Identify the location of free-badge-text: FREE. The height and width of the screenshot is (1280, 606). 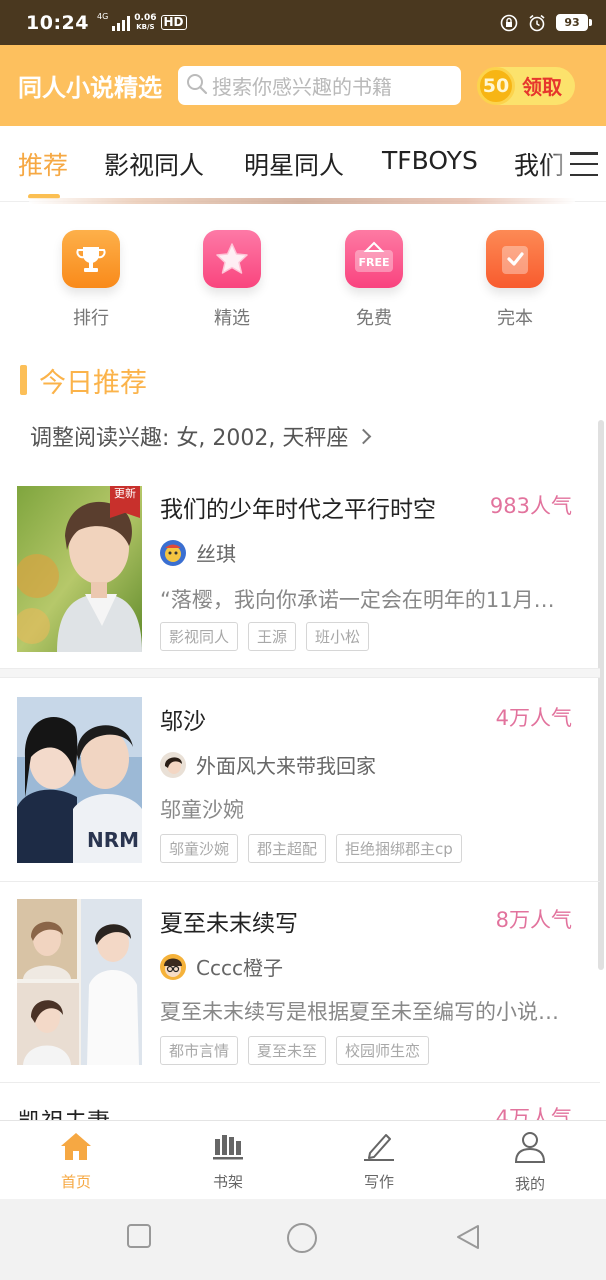
(373, 262).